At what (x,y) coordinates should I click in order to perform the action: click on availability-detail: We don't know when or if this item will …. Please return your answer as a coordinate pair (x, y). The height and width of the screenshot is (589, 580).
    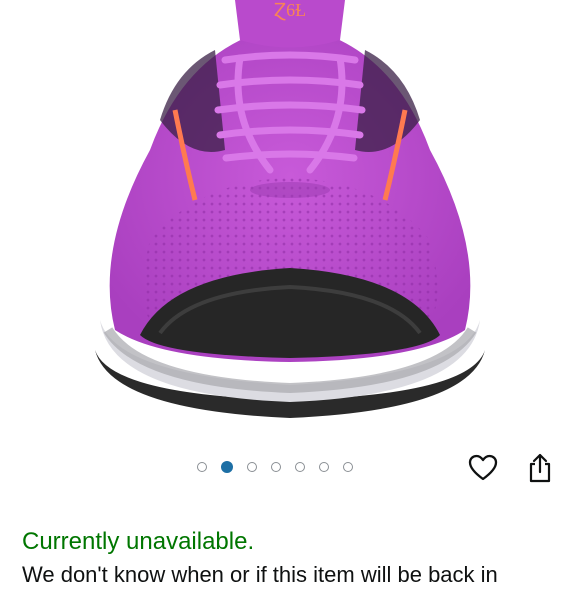
    Looking at the image, I should click on (260, 574).